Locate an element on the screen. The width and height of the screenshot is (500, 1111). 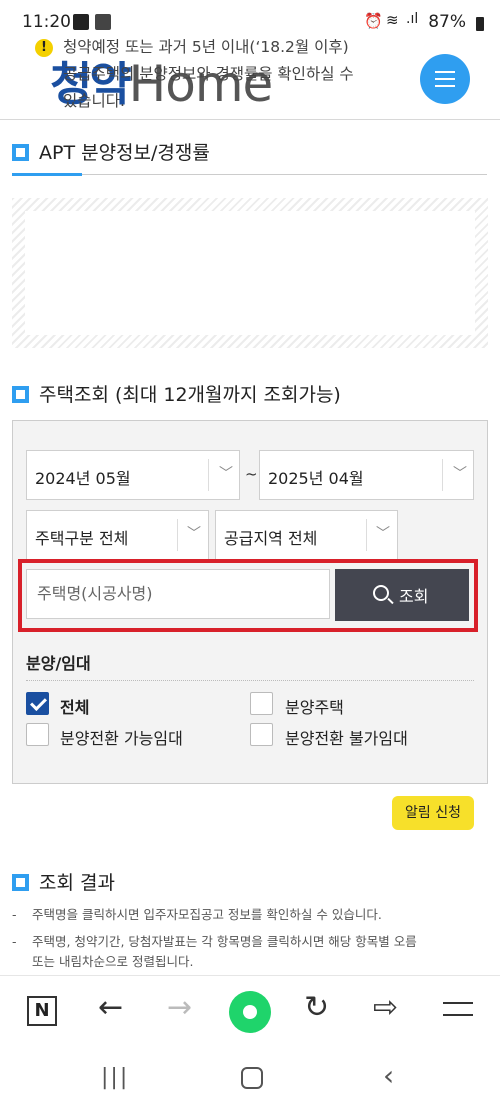
results-title: 조회 결과 is located at coordinates (63, 881).